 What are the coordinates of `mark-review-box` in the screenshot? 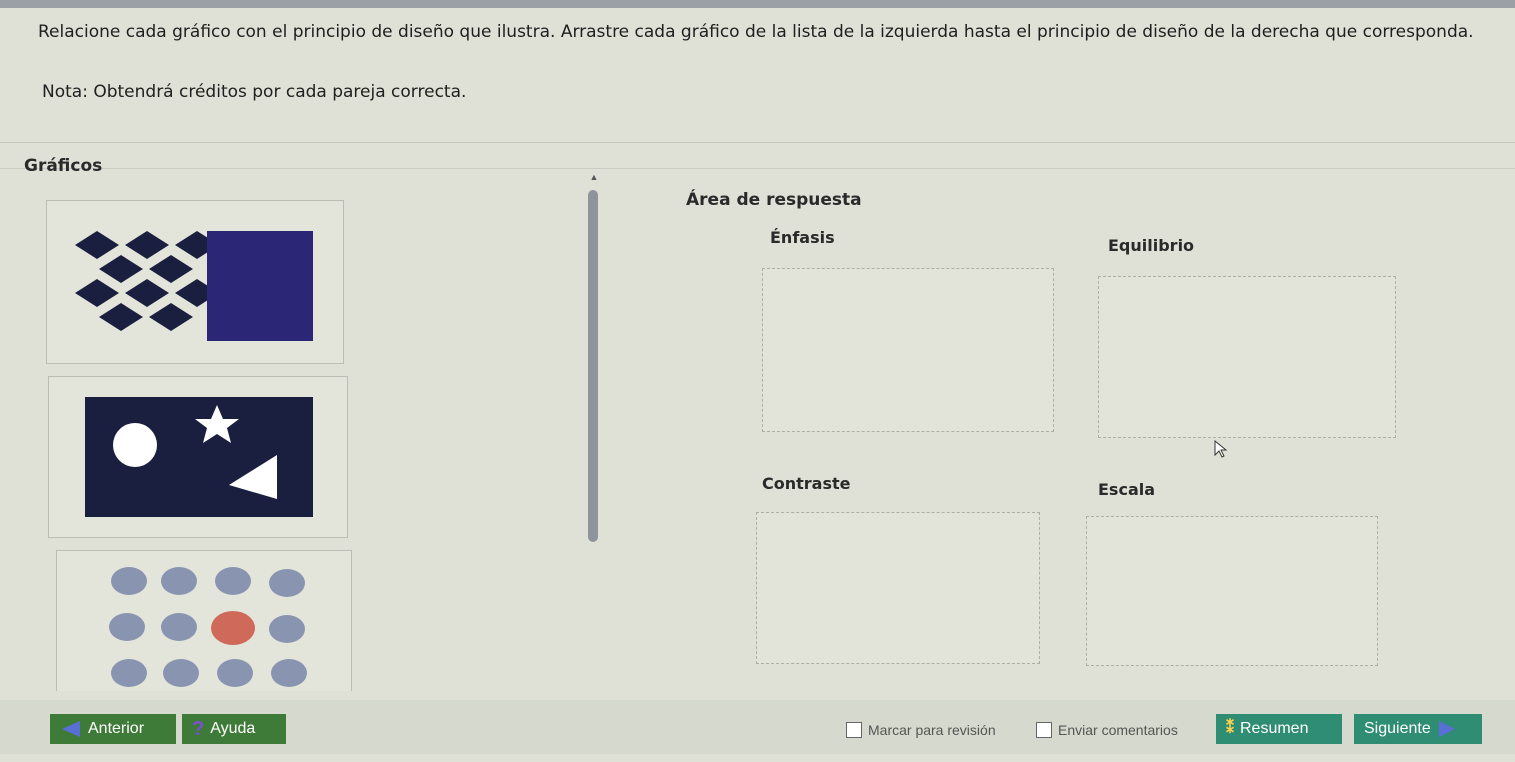 It's located at (854, 730).